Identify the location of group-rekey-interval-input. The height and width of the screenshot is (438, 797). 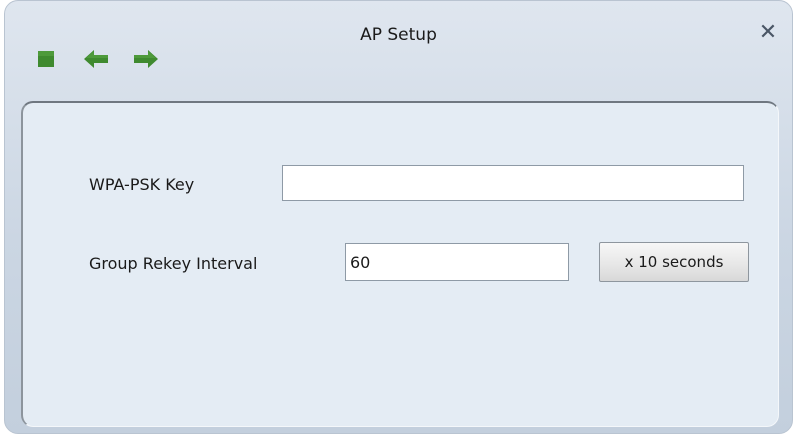
(457, 262).